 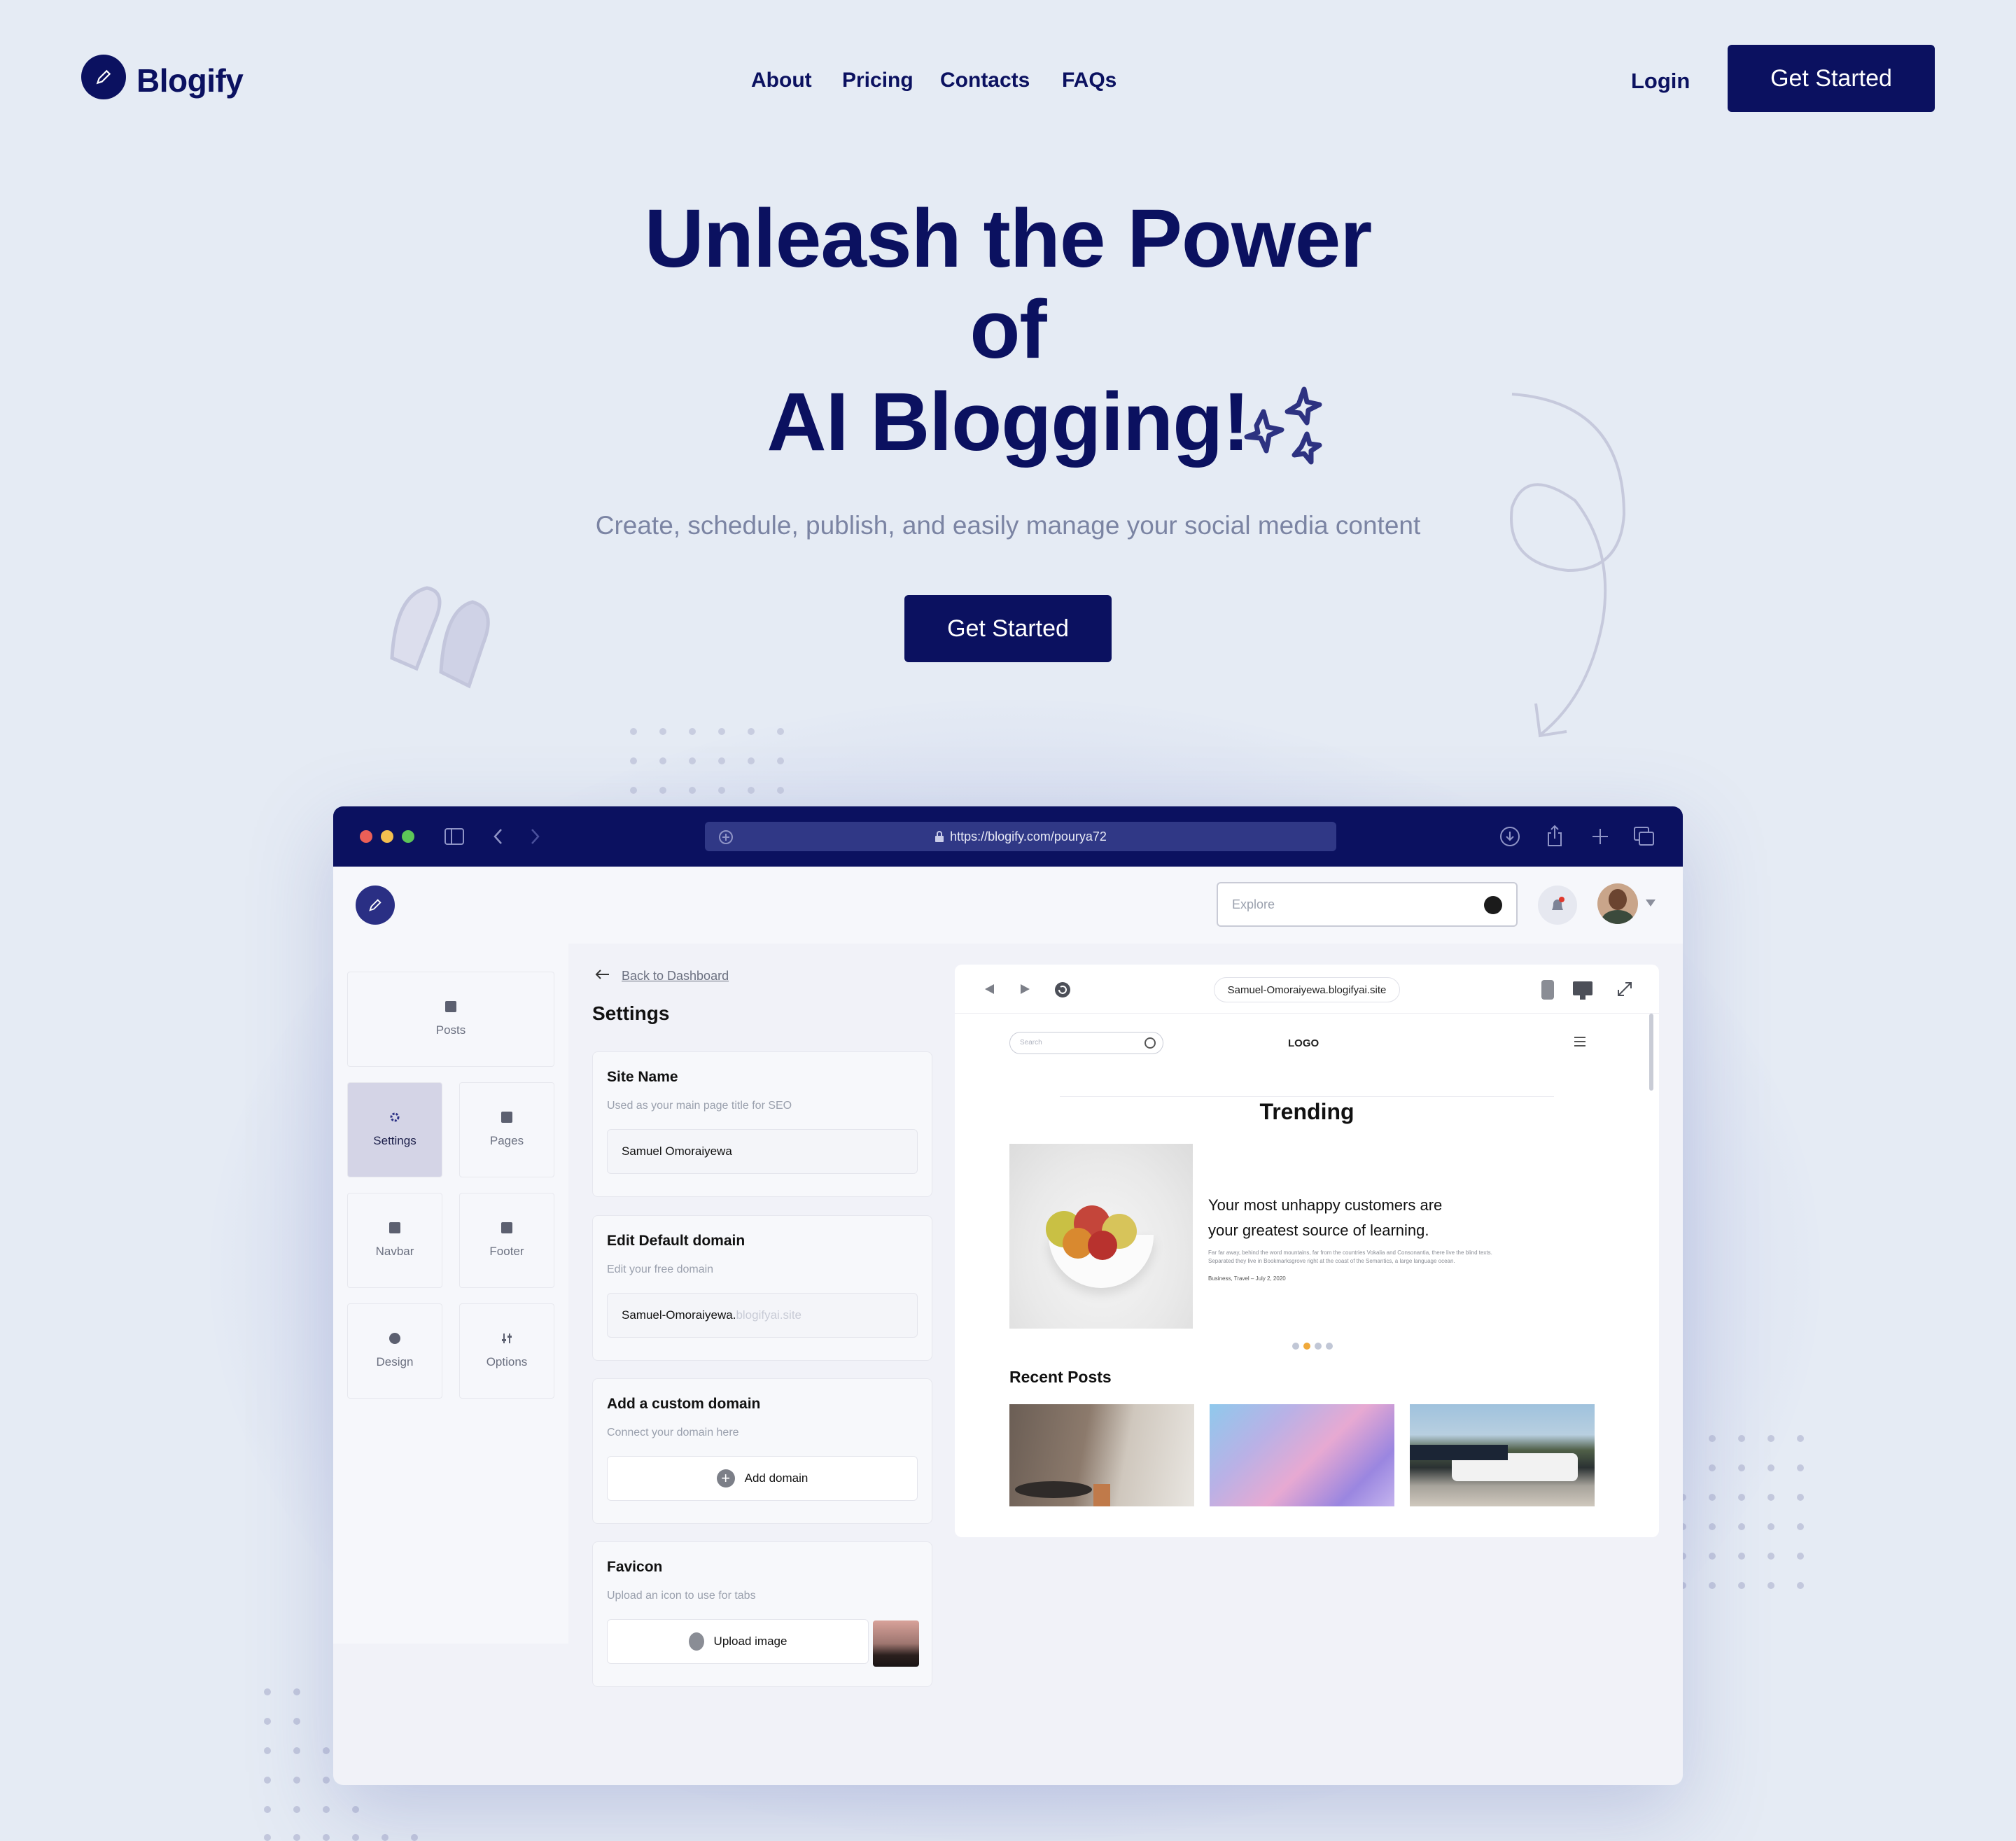 I want to click on card-subtitle: Edit your free domain, so click(x=660, y=1269).